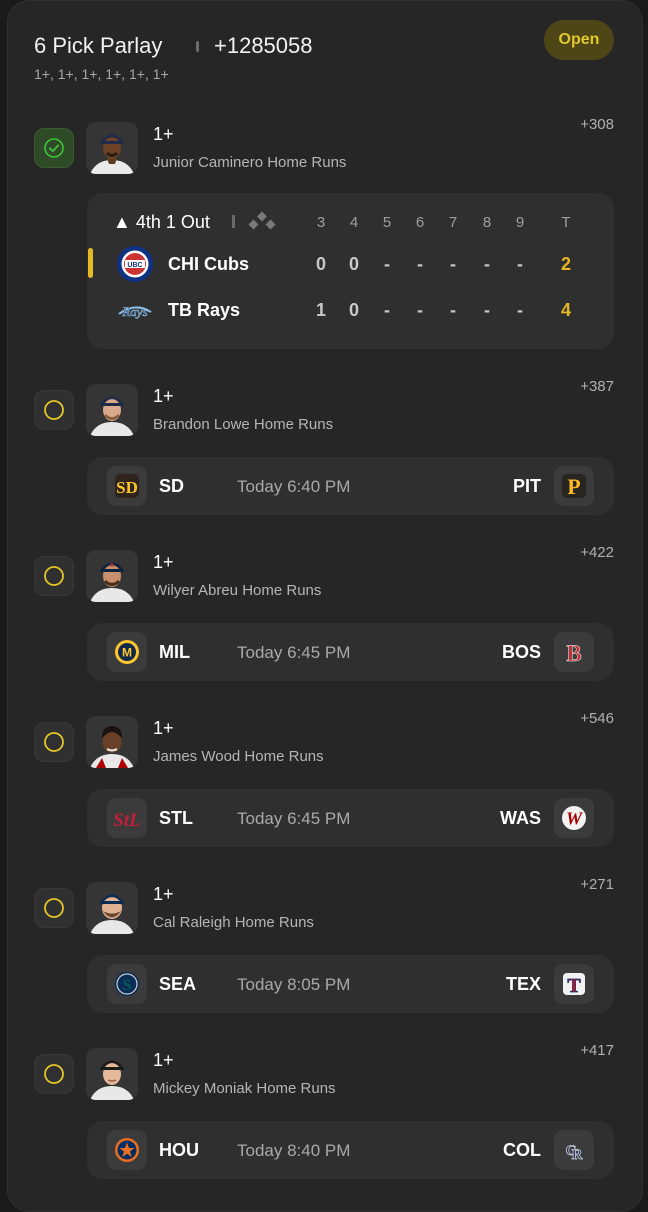 The height and width of the screenshot is (1212, 648). I want to click on total-score: 2, so click(565, 264).